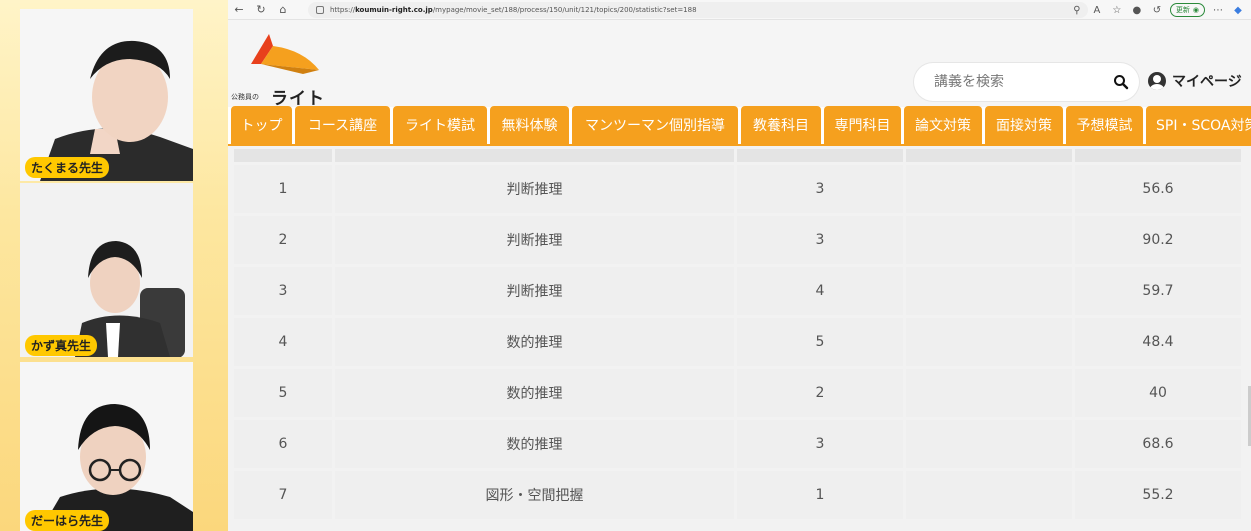  Describe the element at coordinates (1157, 81) in the screenshot. I see `user-icon` at that location.